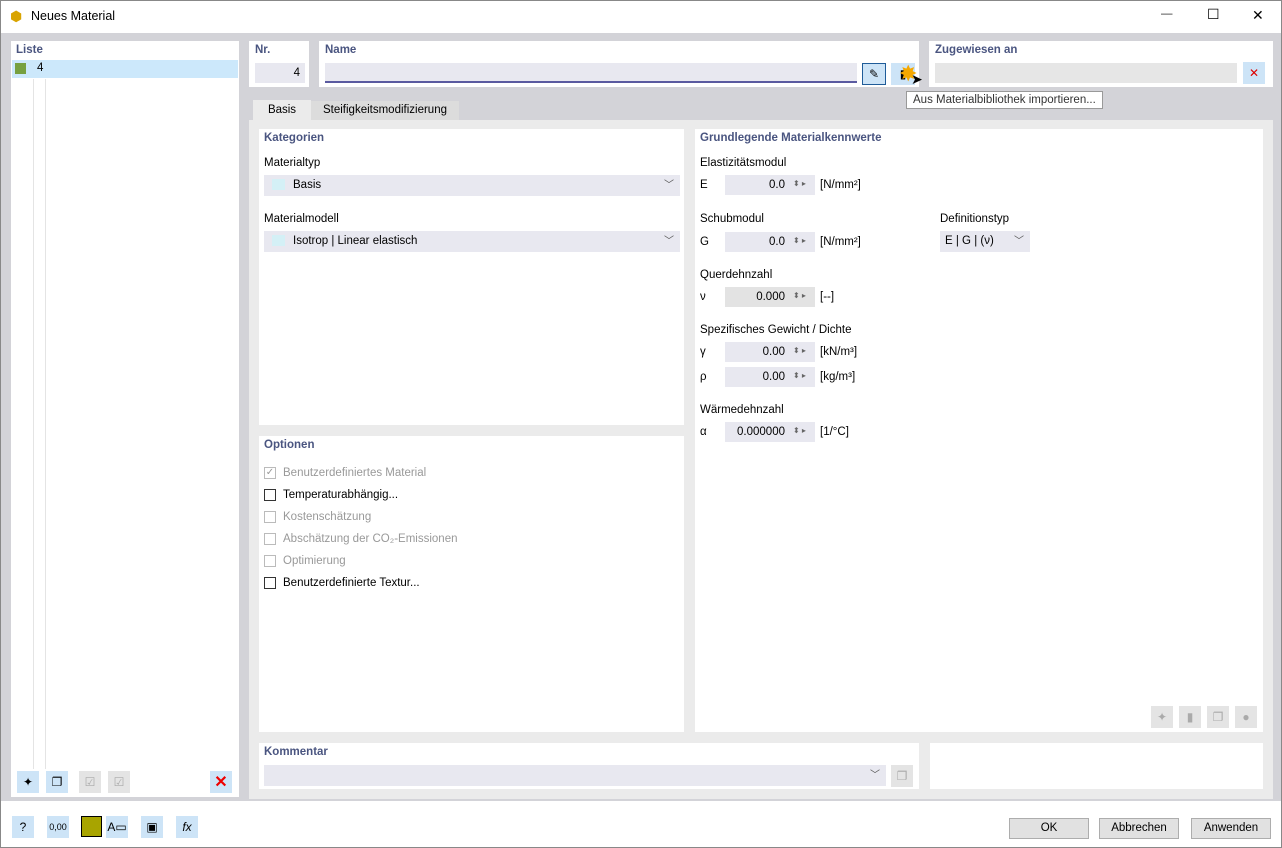 This screenshot has width=1282, height=848. Describe the element at coordinates (791, 138) in the screenshot. I see `properties-header: Grundlegende Materialkennwerte` at that location.